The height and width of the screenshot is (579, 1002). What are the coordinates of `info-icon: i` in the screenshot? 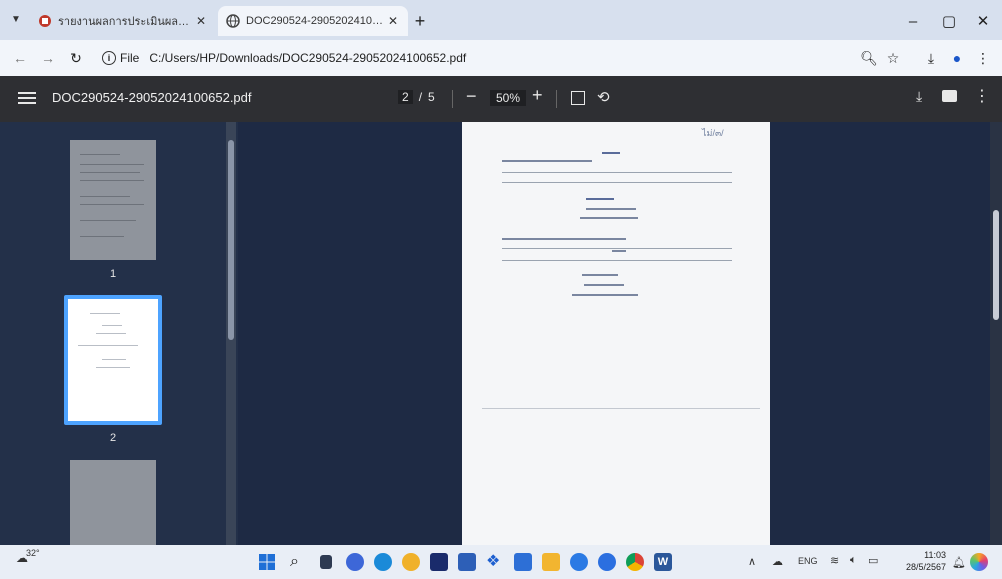 It's located at (109, 58).